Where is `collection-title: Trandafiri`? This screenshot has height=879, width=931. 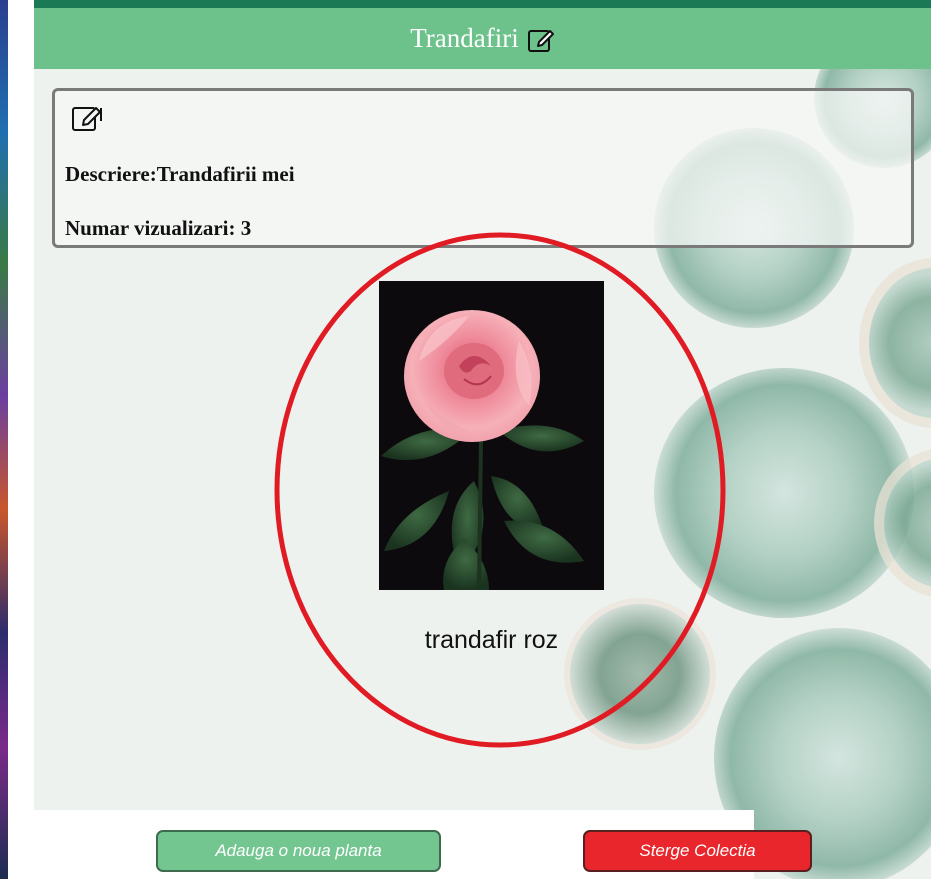
collection-title: Trandafiri is located at coordinates (464, 38).